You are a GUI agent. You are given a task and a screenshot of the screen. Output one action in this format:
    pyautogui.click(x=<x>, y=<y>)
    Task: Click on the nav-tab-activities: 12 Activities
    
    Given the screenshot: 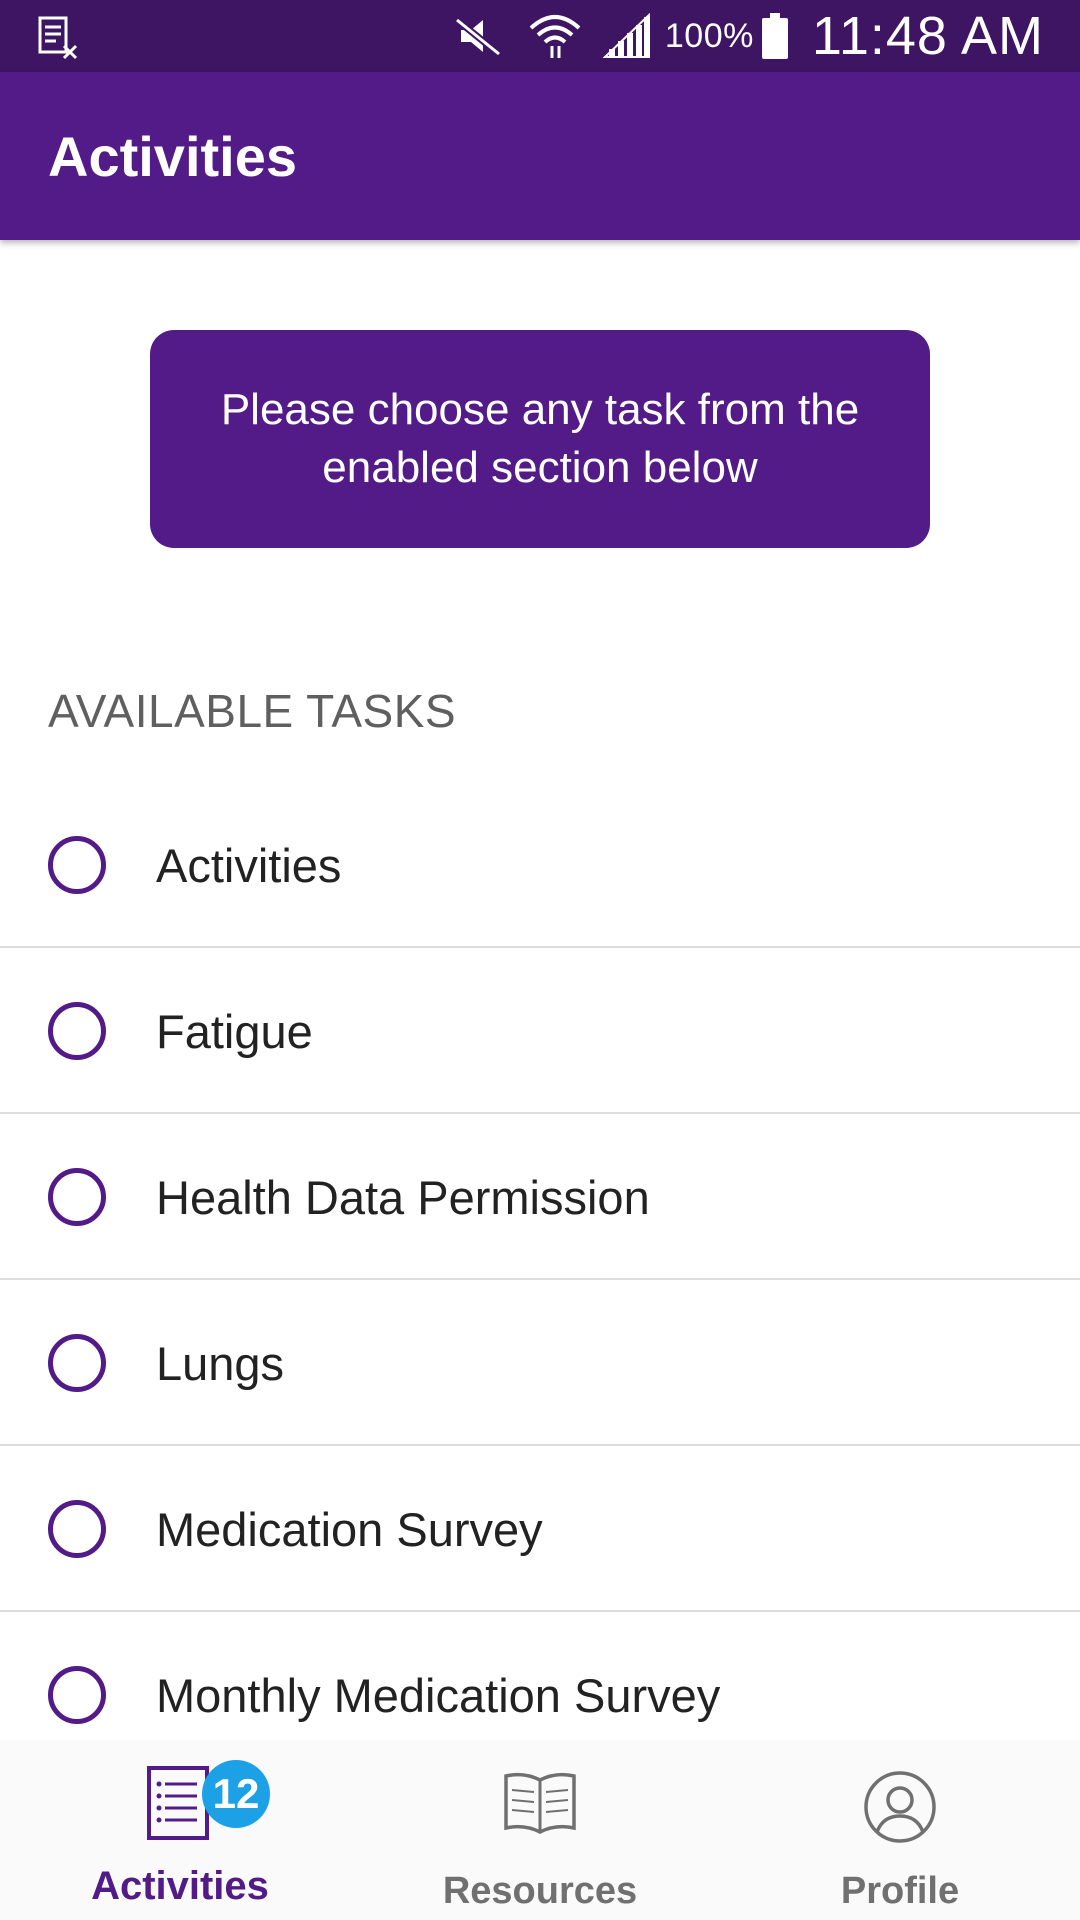 What is the action you would take?
    pyautogui.click(x=180, y=1830)
    